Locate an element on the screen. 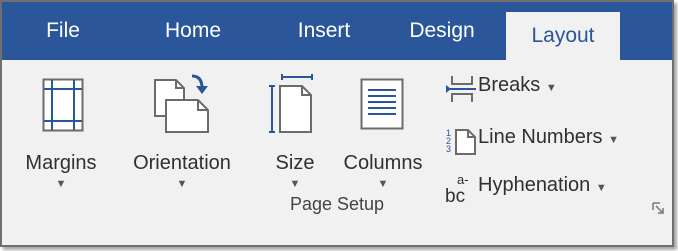 This screenshot has height=251, width=678. columns-button: Columns ▼ is located at coordinates (383, 142).